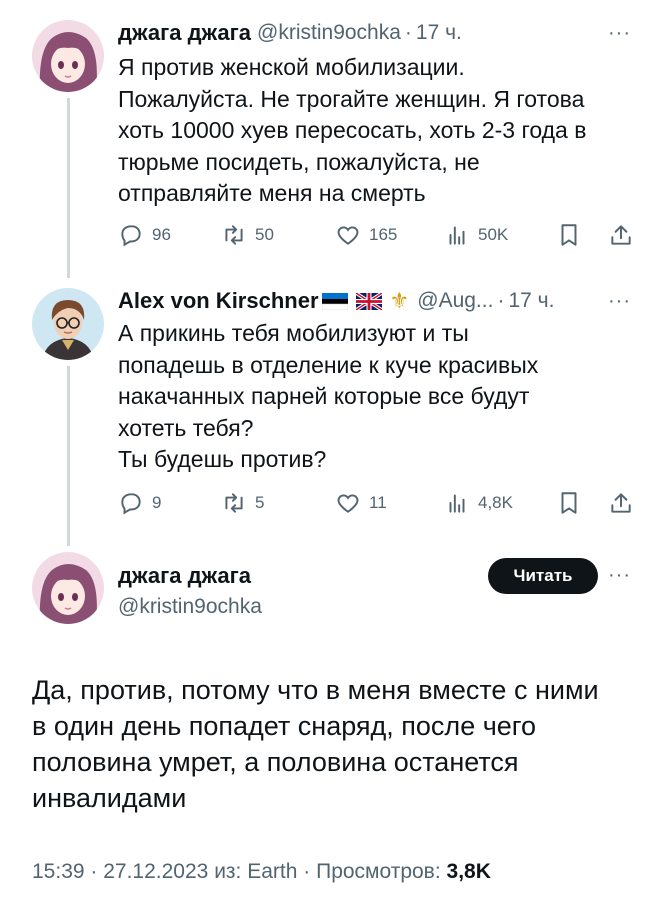 This screenshot has height=900, width=668. I want to click on like-count: 165, so click(383, 234).